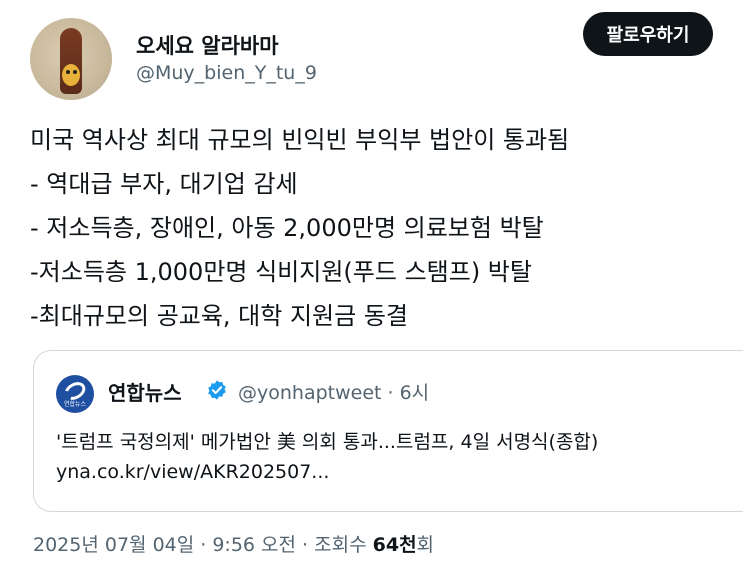 This screenshot has width=743, height=568. Describe the element at coordinates (394, 545) in the screenshot. I see `views-count: 64천` at that location.